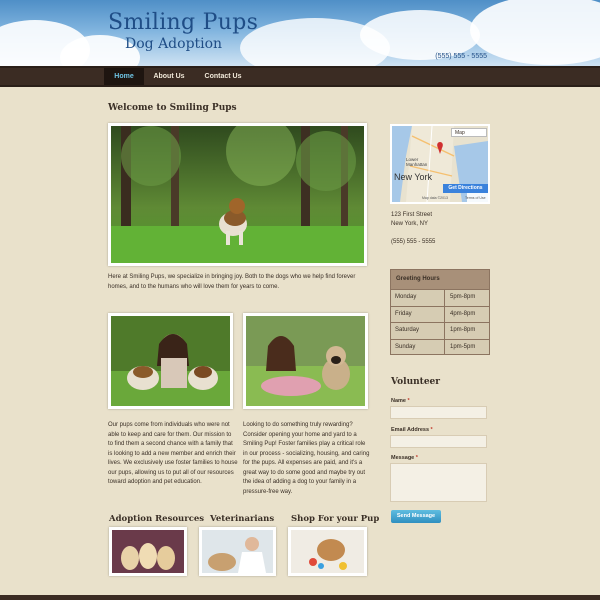 The height and width of the screenshot is (600, 600). I want to click on puppies-thumbnail, so click(148, 551).